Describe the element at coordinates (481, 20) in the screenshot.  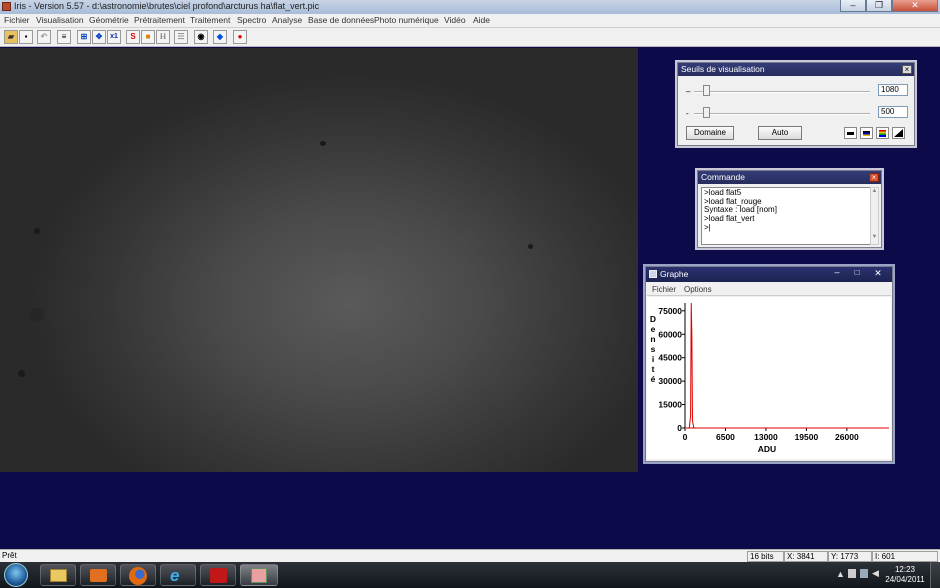
I see `menu-aide: Aide` at that location.